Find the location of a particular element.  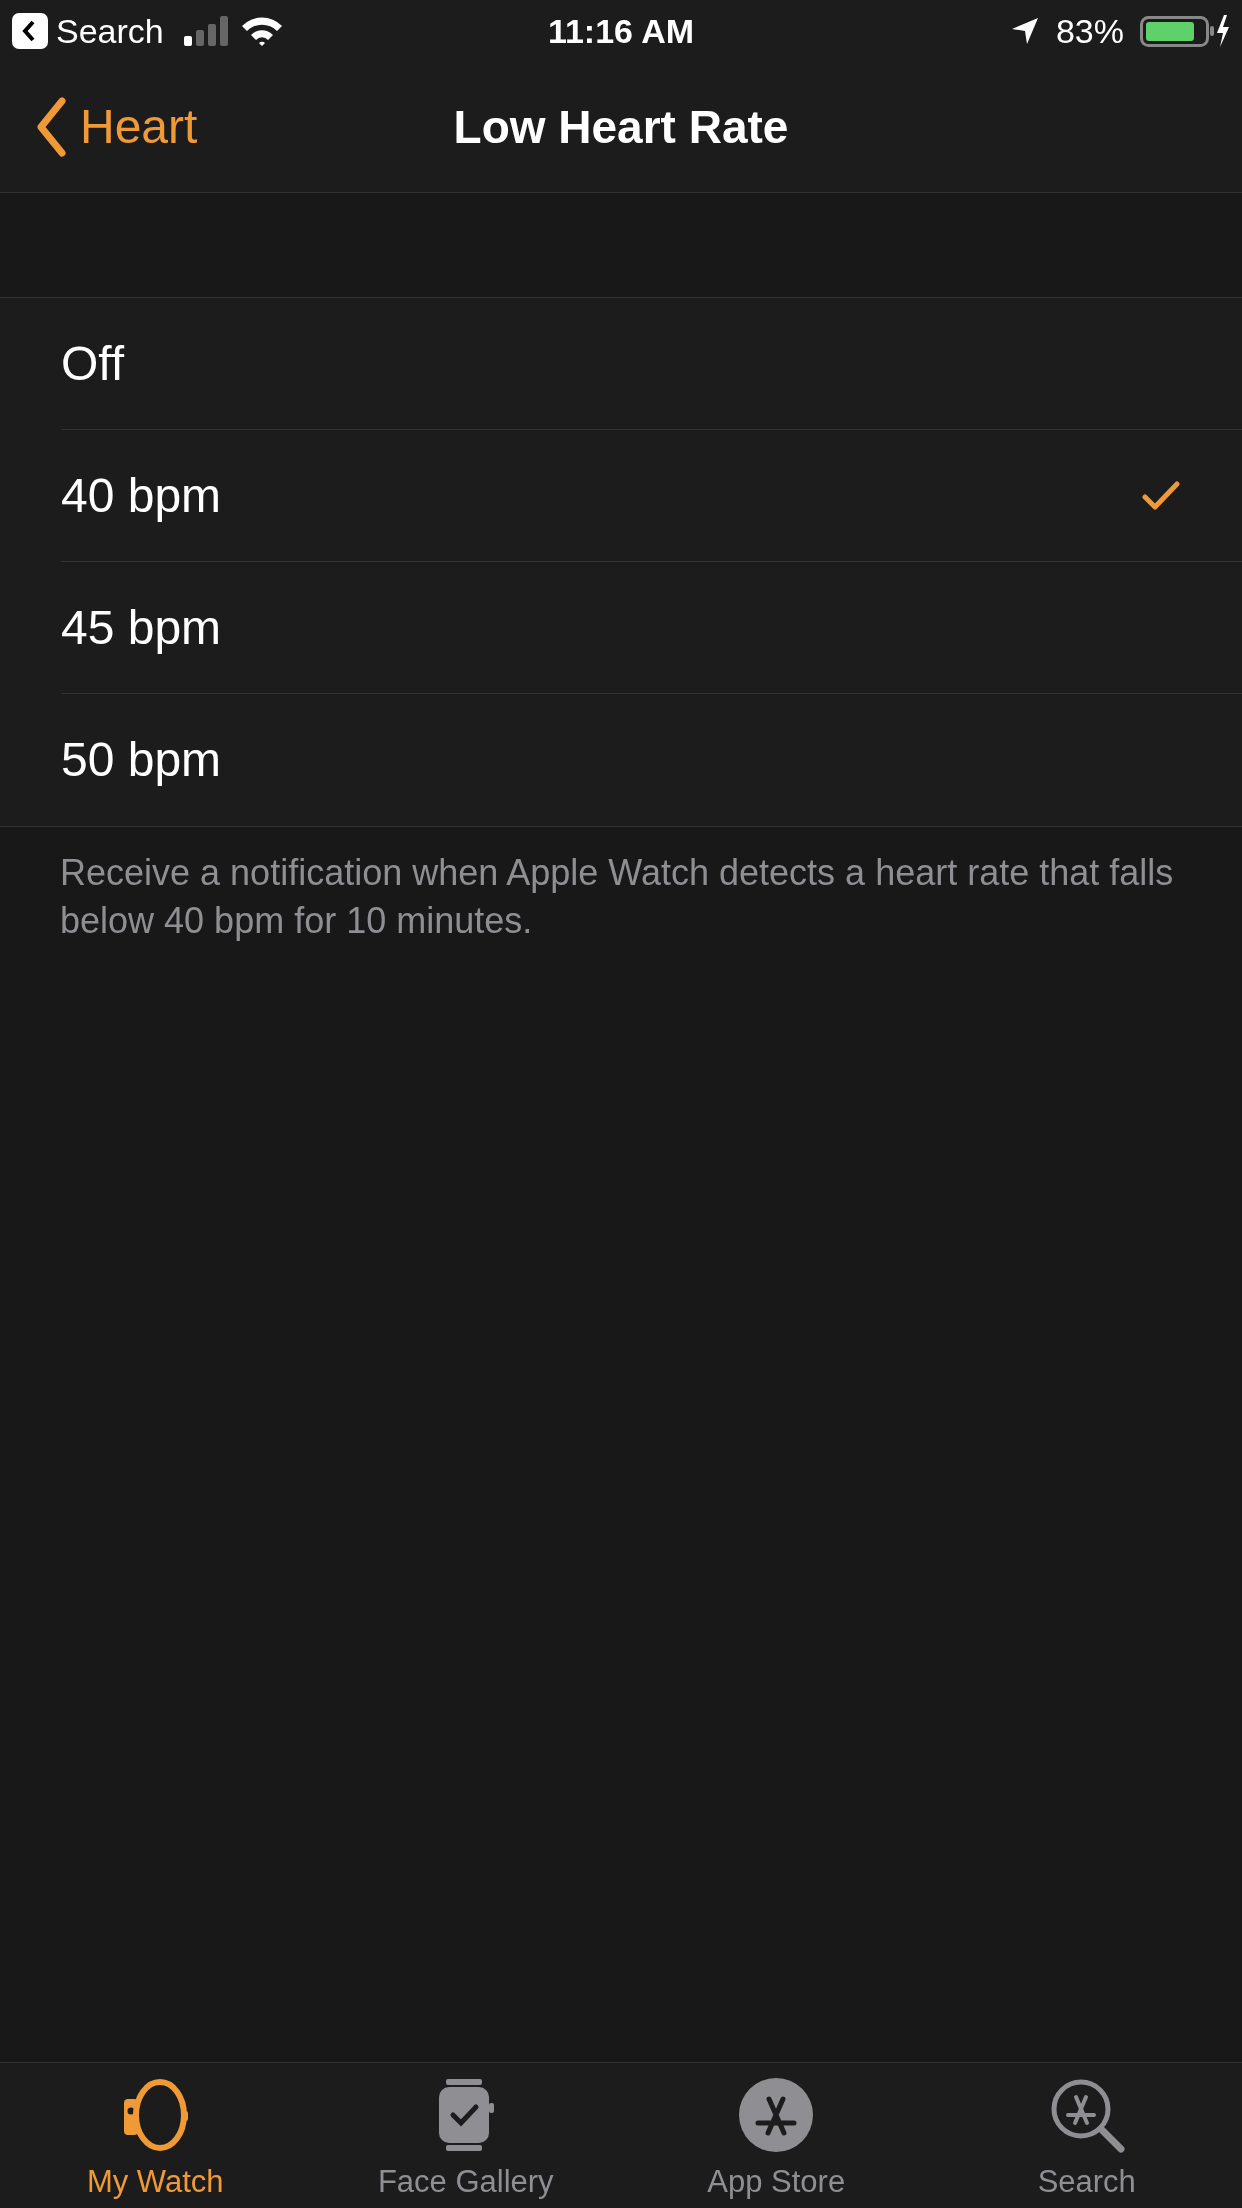

tab-bar-item: App Store is located at coordinates (776, 2135).